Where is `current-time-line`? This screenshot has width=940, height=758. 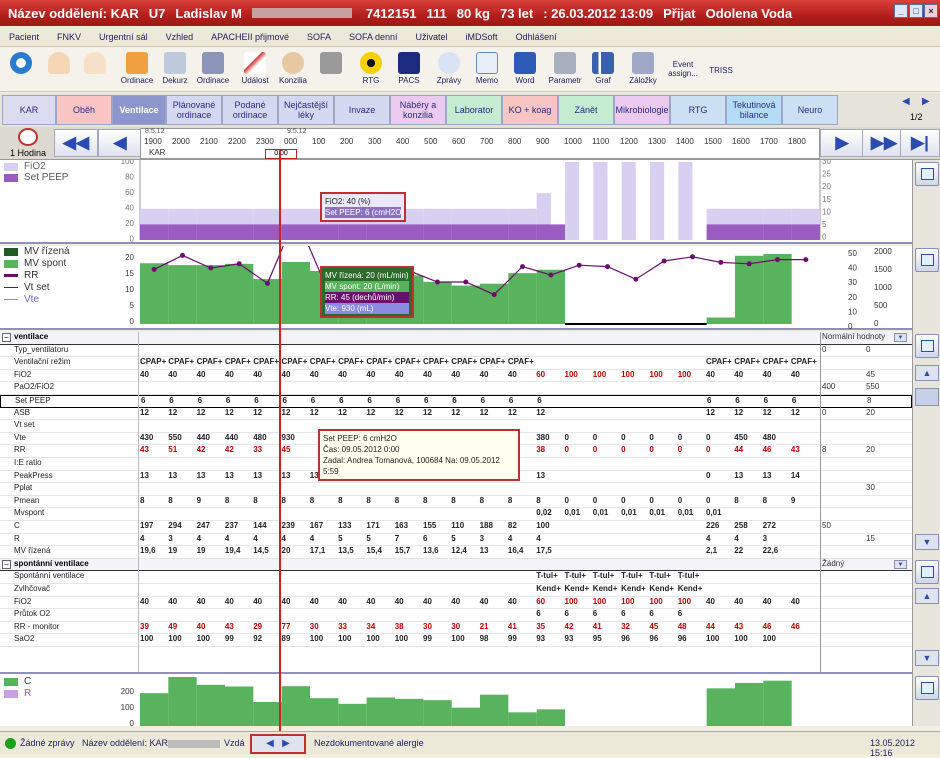 current-time-line is located at coordinates (280, 445).